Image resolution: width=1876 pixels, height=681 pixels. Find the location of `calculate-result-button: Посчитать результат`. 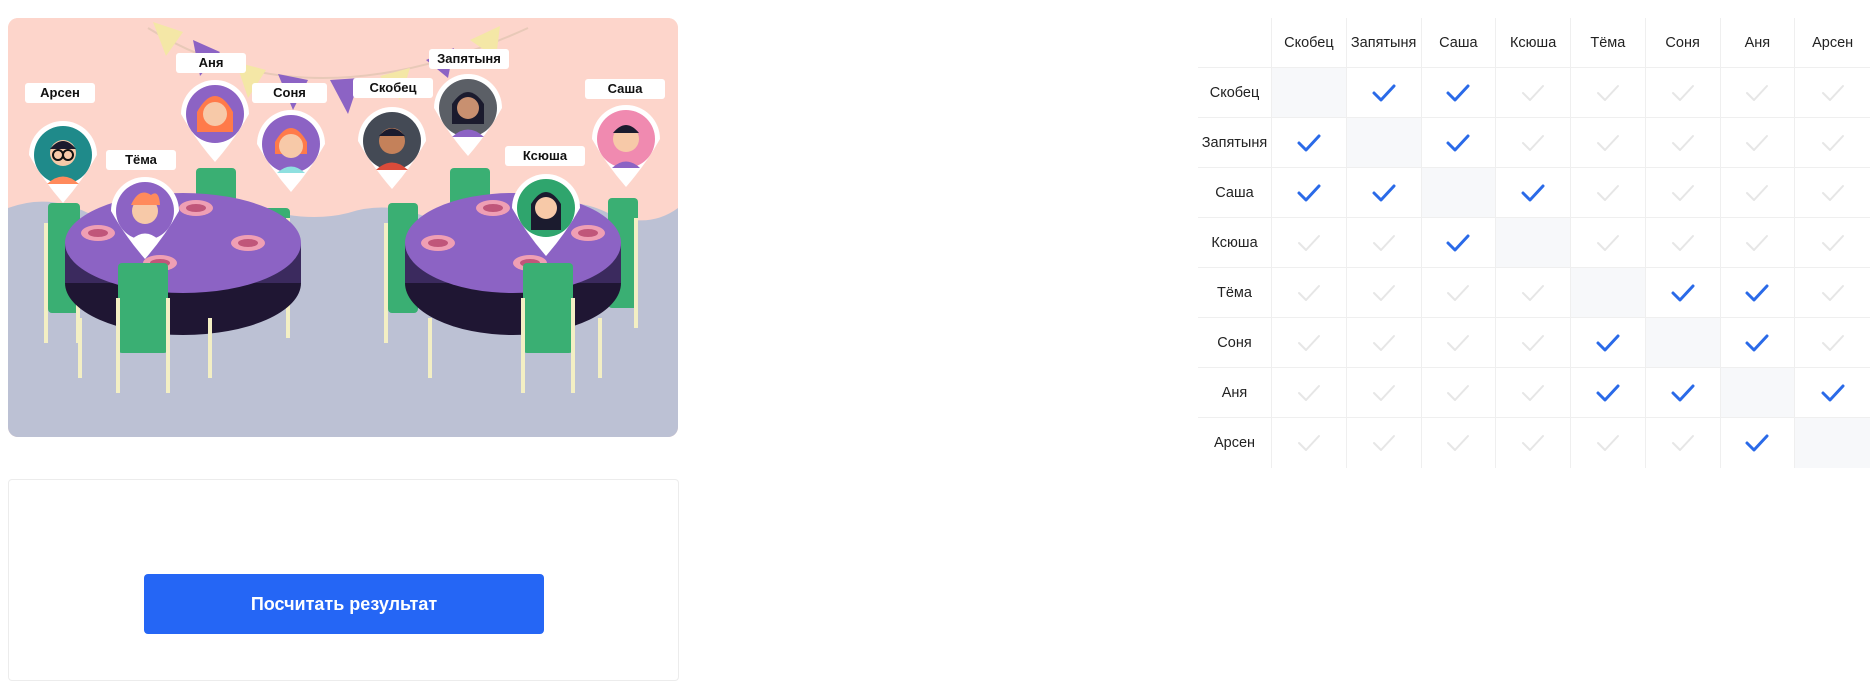

calculate-result-button: Посчитать результат is located at coordinates (344, 604).